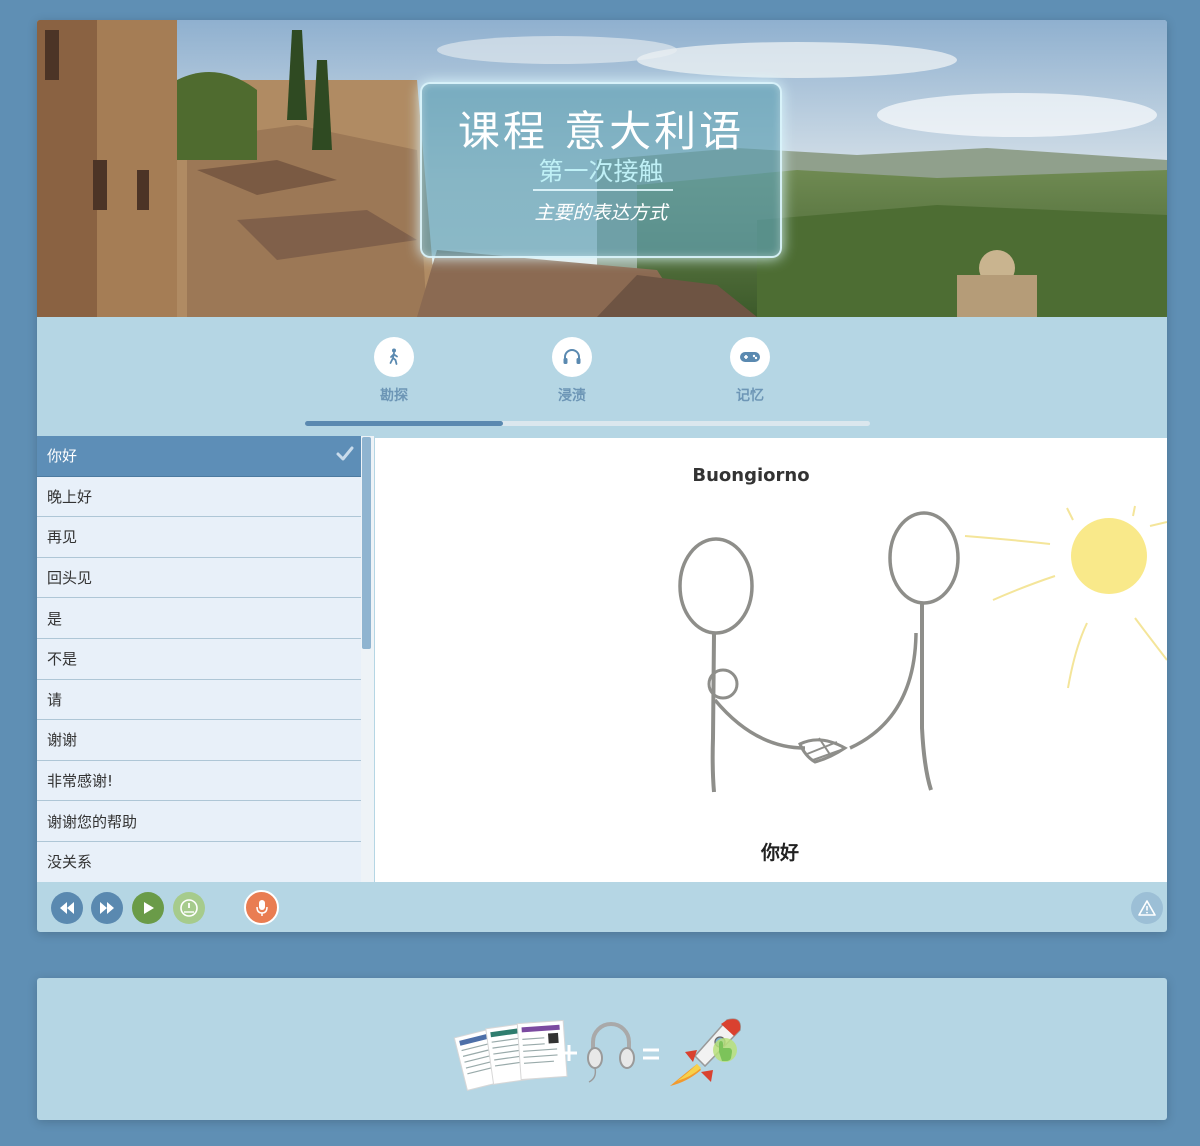 The width and height of the screenshot is (1200, 1146). What do you see at coordinates (705, 1052) in the screenshot?
I see `rocket-icon` at bounding box center [705, 1052].